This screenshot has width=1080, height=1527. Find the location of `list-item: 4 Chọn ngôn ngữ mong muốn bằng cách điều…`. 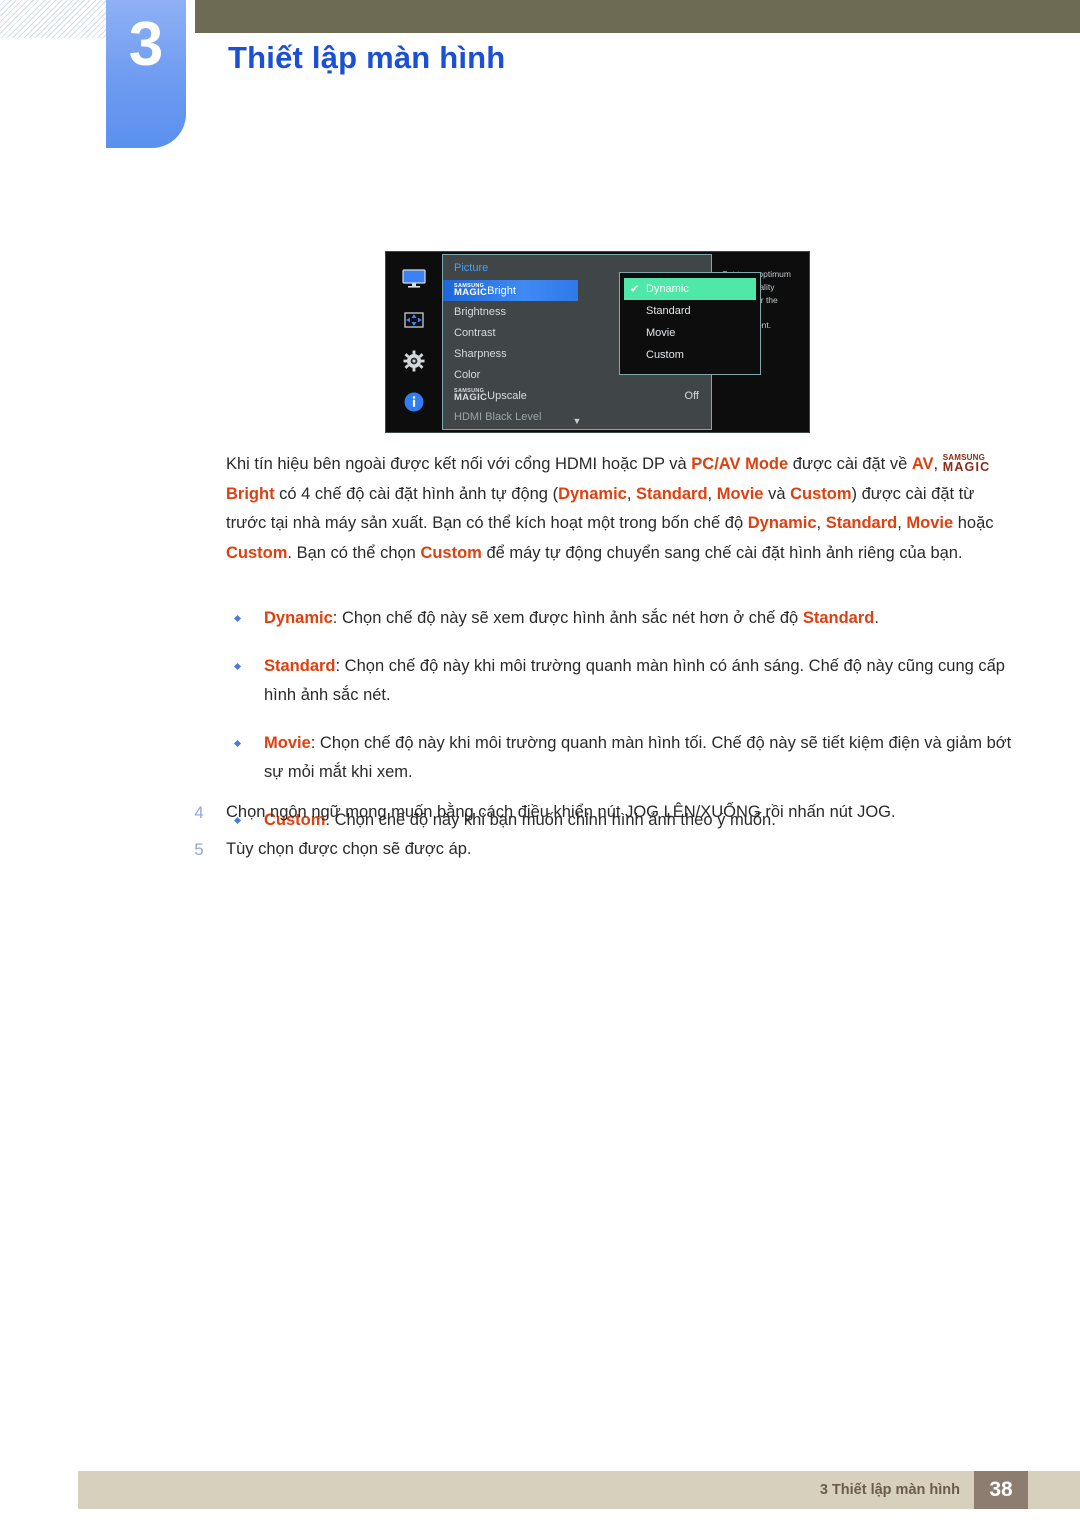

list-item: 4 Chọn ngôn ngữ mong muốn bằng cách điều… is located at coordinates (601, 813).